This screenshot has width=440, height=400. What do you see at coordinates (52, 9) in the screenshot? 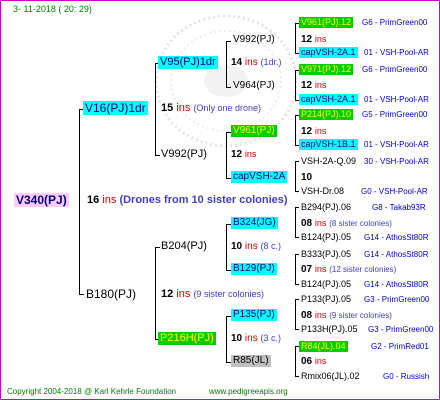
I see `report-date: 3- 11-2018 ( 20: 29)` at bounding box center [52, 9].